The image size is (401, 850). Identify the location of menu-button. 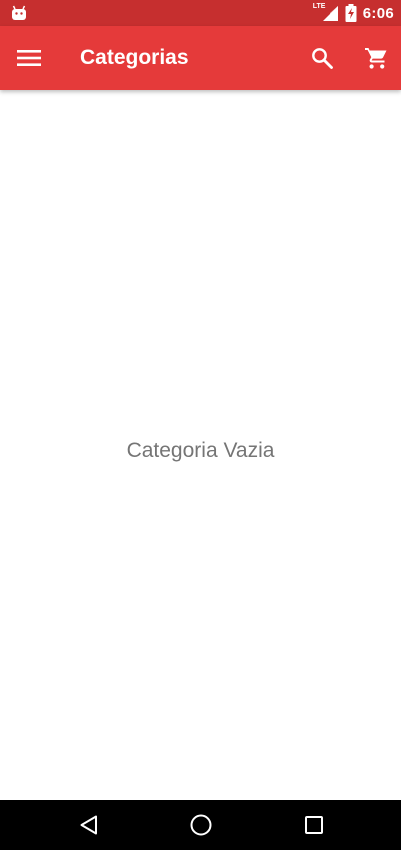
(29, 58).